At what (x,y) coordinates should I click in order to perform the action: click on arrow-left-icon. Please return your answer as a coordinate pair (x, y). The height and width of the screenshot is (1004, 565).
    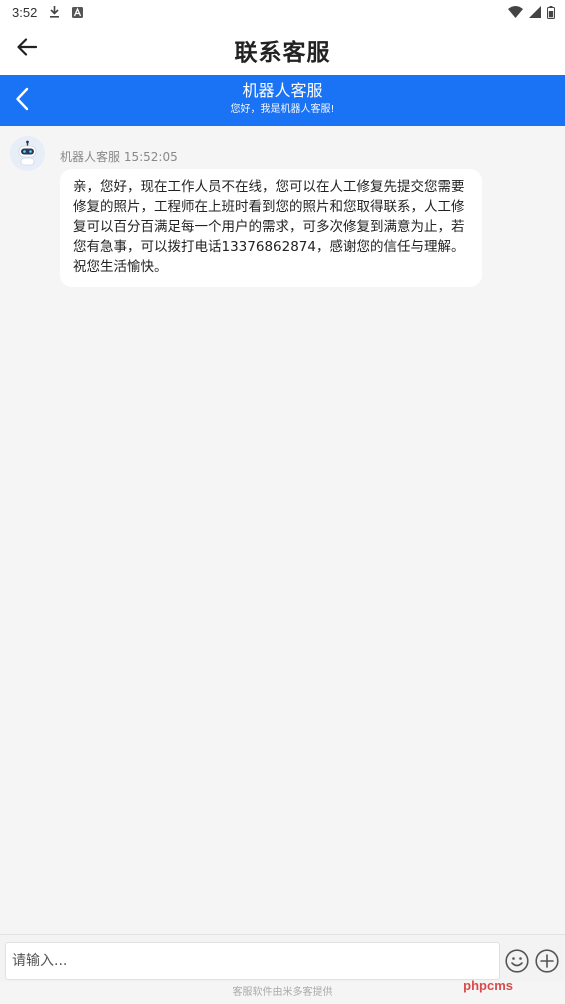
    Looking at the image, I should click on (27, 49).